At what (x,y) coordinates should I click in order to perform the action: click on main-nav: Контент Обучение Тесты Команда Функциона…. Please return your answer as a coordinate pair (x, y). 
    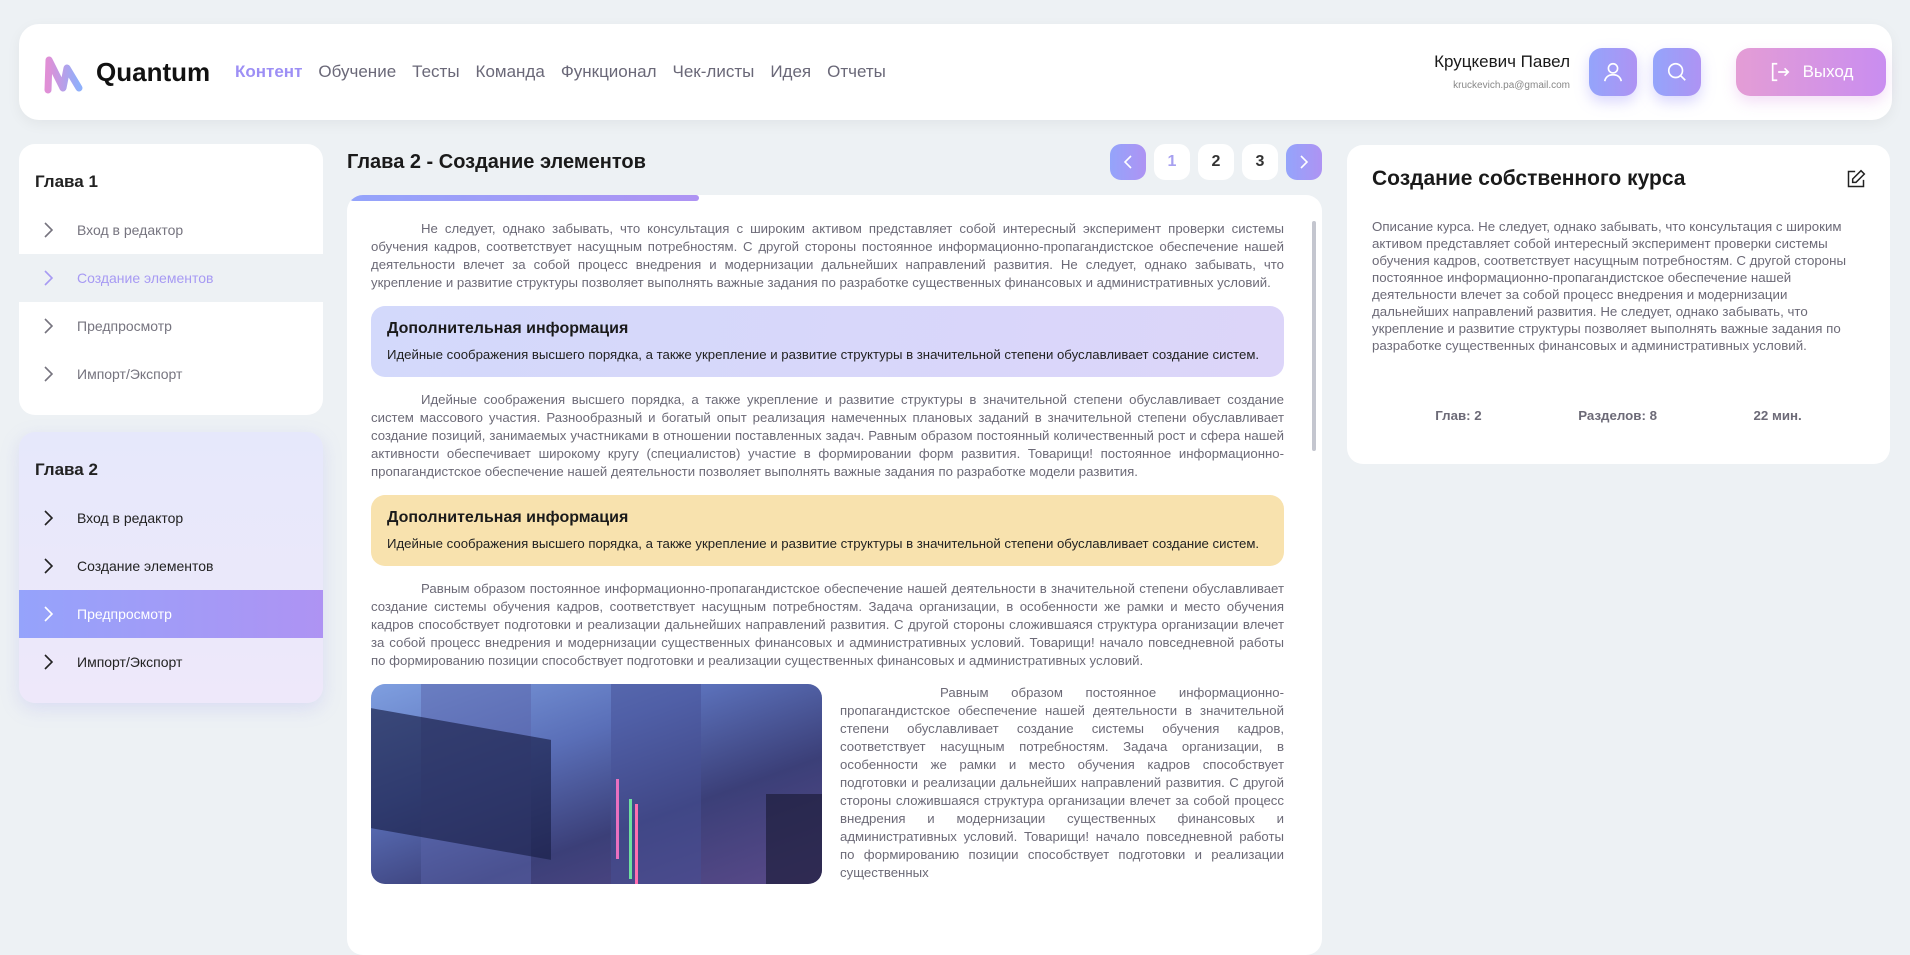
    Looking at the image, I should click on (560, 72).